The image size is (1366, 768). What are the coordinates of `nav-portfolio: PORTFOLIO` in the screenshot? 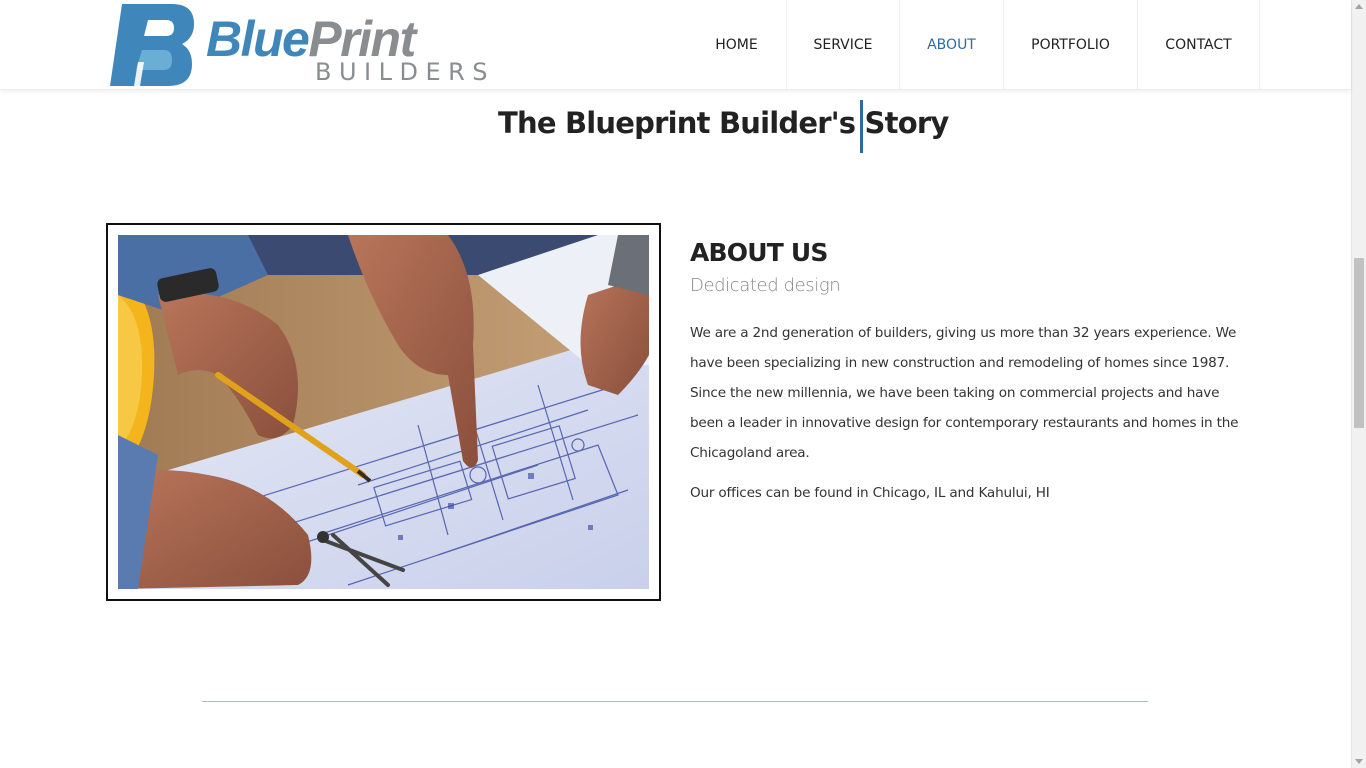 It's located at (1071, 44).